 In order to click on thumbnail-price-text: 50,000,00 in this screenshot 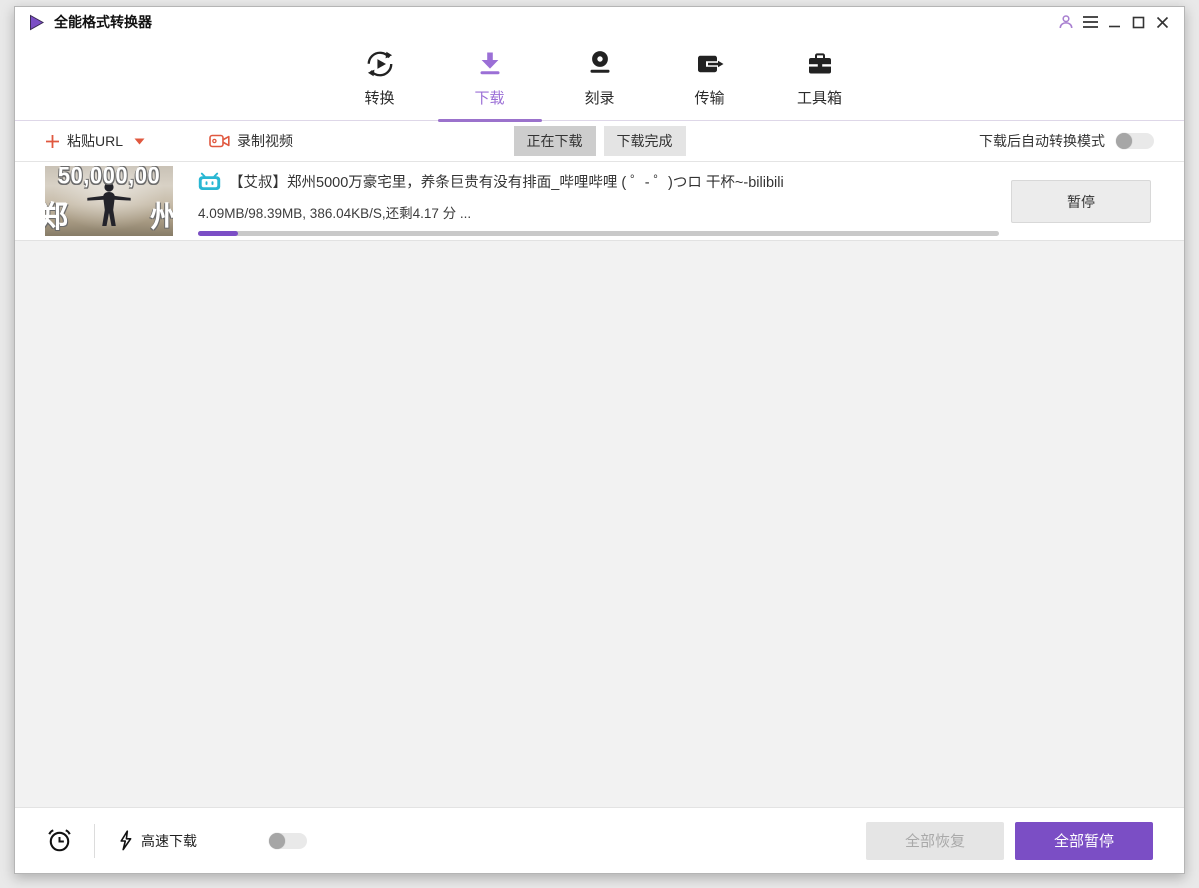, I will do `click(109, 178)`.